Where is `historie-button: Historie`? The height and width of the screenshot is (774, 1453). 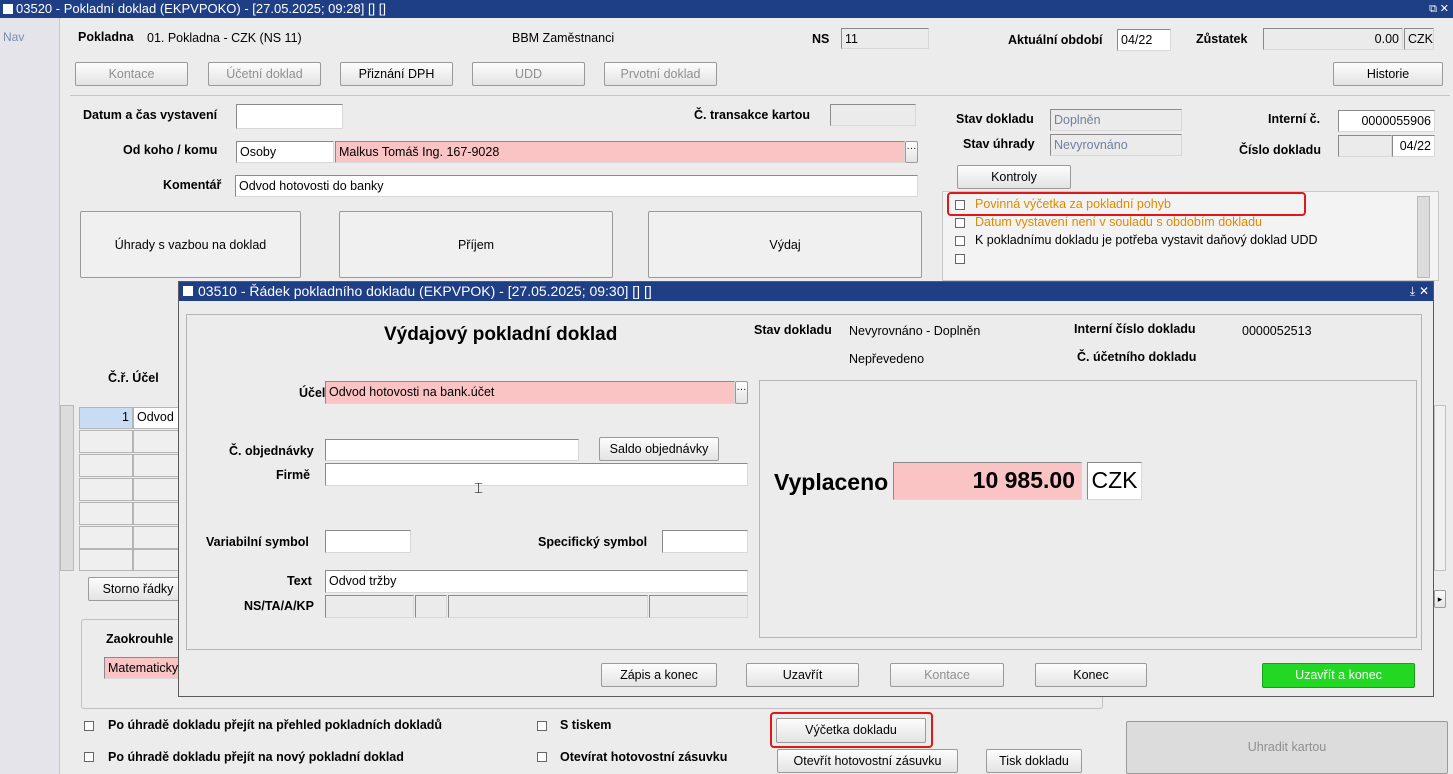 historie-button: Historie is located at coordinates (1388, 74).